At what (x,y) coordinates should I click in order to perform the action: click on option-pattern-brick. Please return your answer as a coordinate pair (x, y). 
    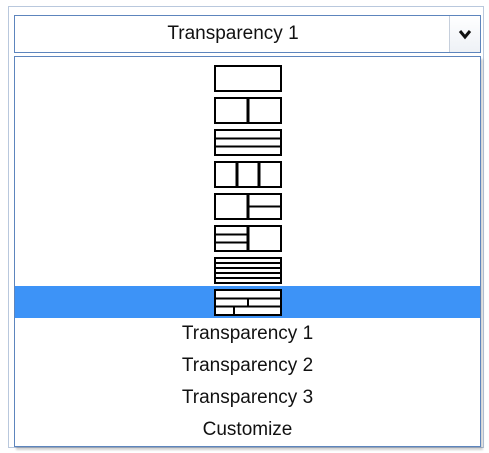
    Looking at the image, I should click on (247, 302).